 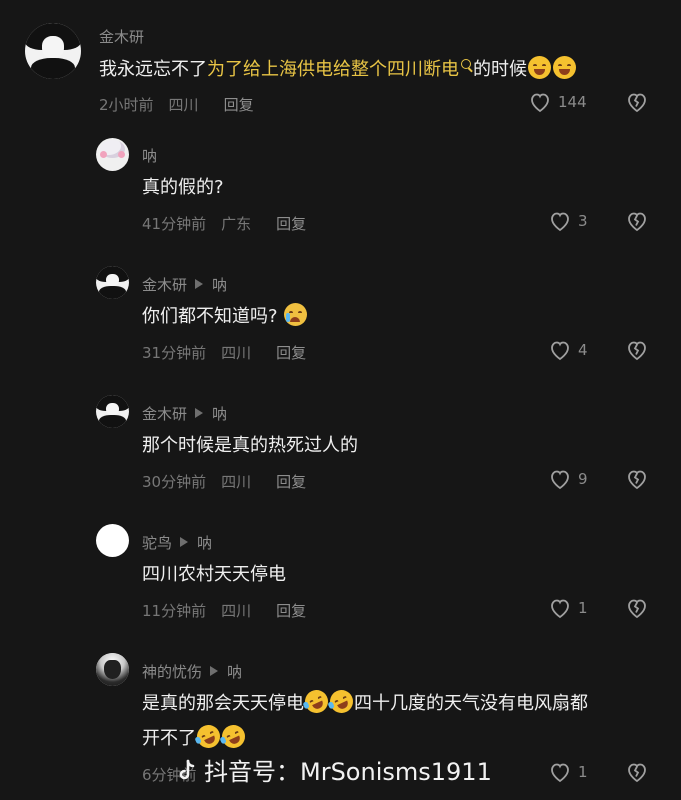 I want to click on comment-meta: 30分钟前 四川 回复, so click(x=231, y=481).